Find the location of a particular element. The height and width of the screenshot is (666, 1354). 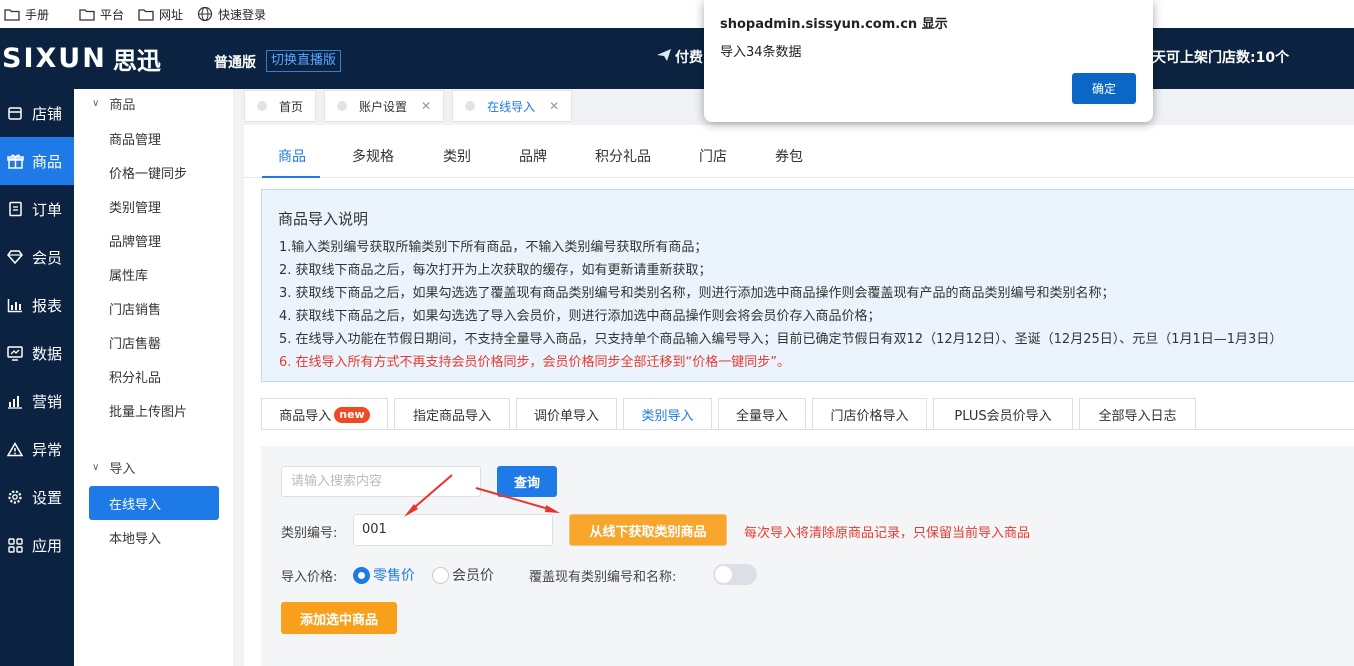

dialog-ok-button: 确定 is located at coordinates (1104, 88).